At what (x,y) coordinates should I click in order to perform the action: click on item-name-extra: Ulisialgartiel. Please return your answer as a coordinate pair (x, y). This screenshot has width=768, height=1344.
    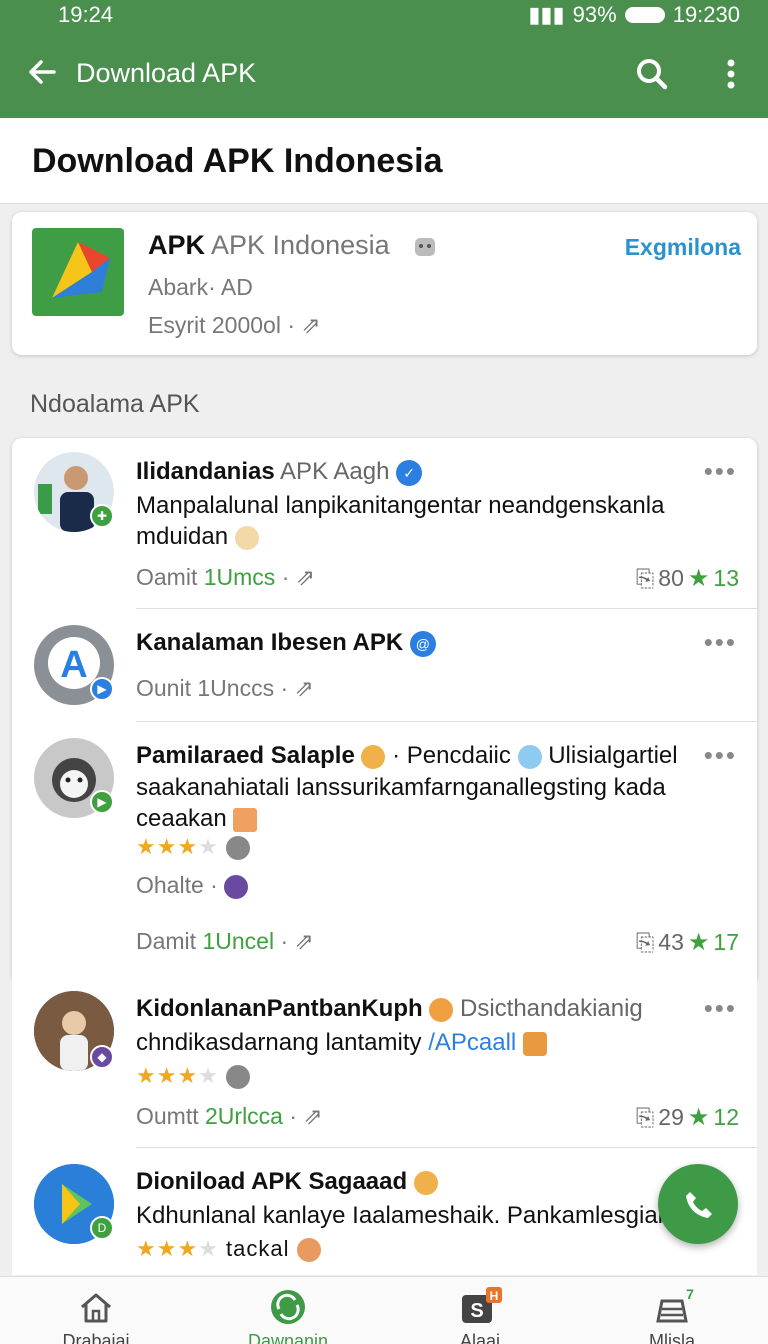
    Looking at the image, I should click on (613, 755).